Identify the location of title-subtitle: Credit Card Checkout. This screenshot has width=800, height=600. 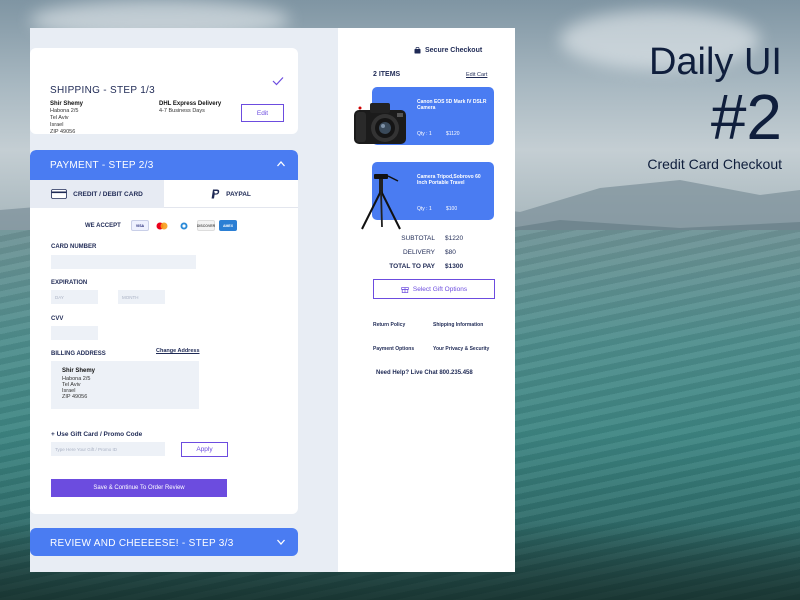
(714, 164).